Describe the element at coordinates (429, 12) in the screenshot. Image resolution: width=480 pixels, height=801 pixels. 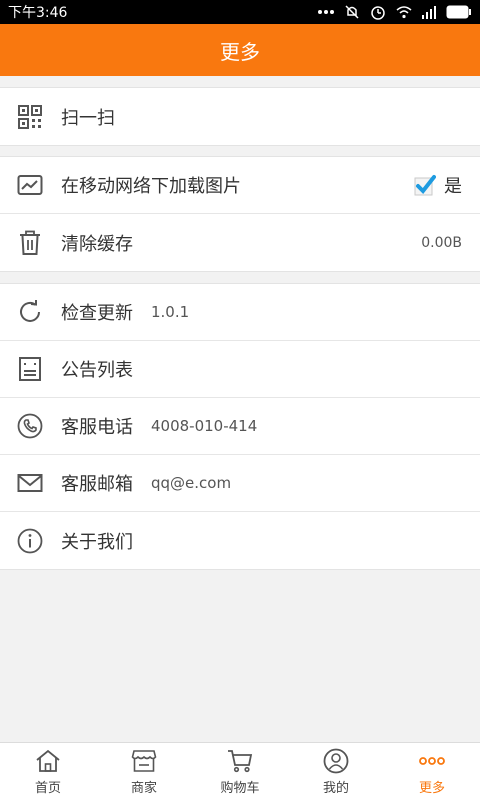
I see `signal-icon` at that location.